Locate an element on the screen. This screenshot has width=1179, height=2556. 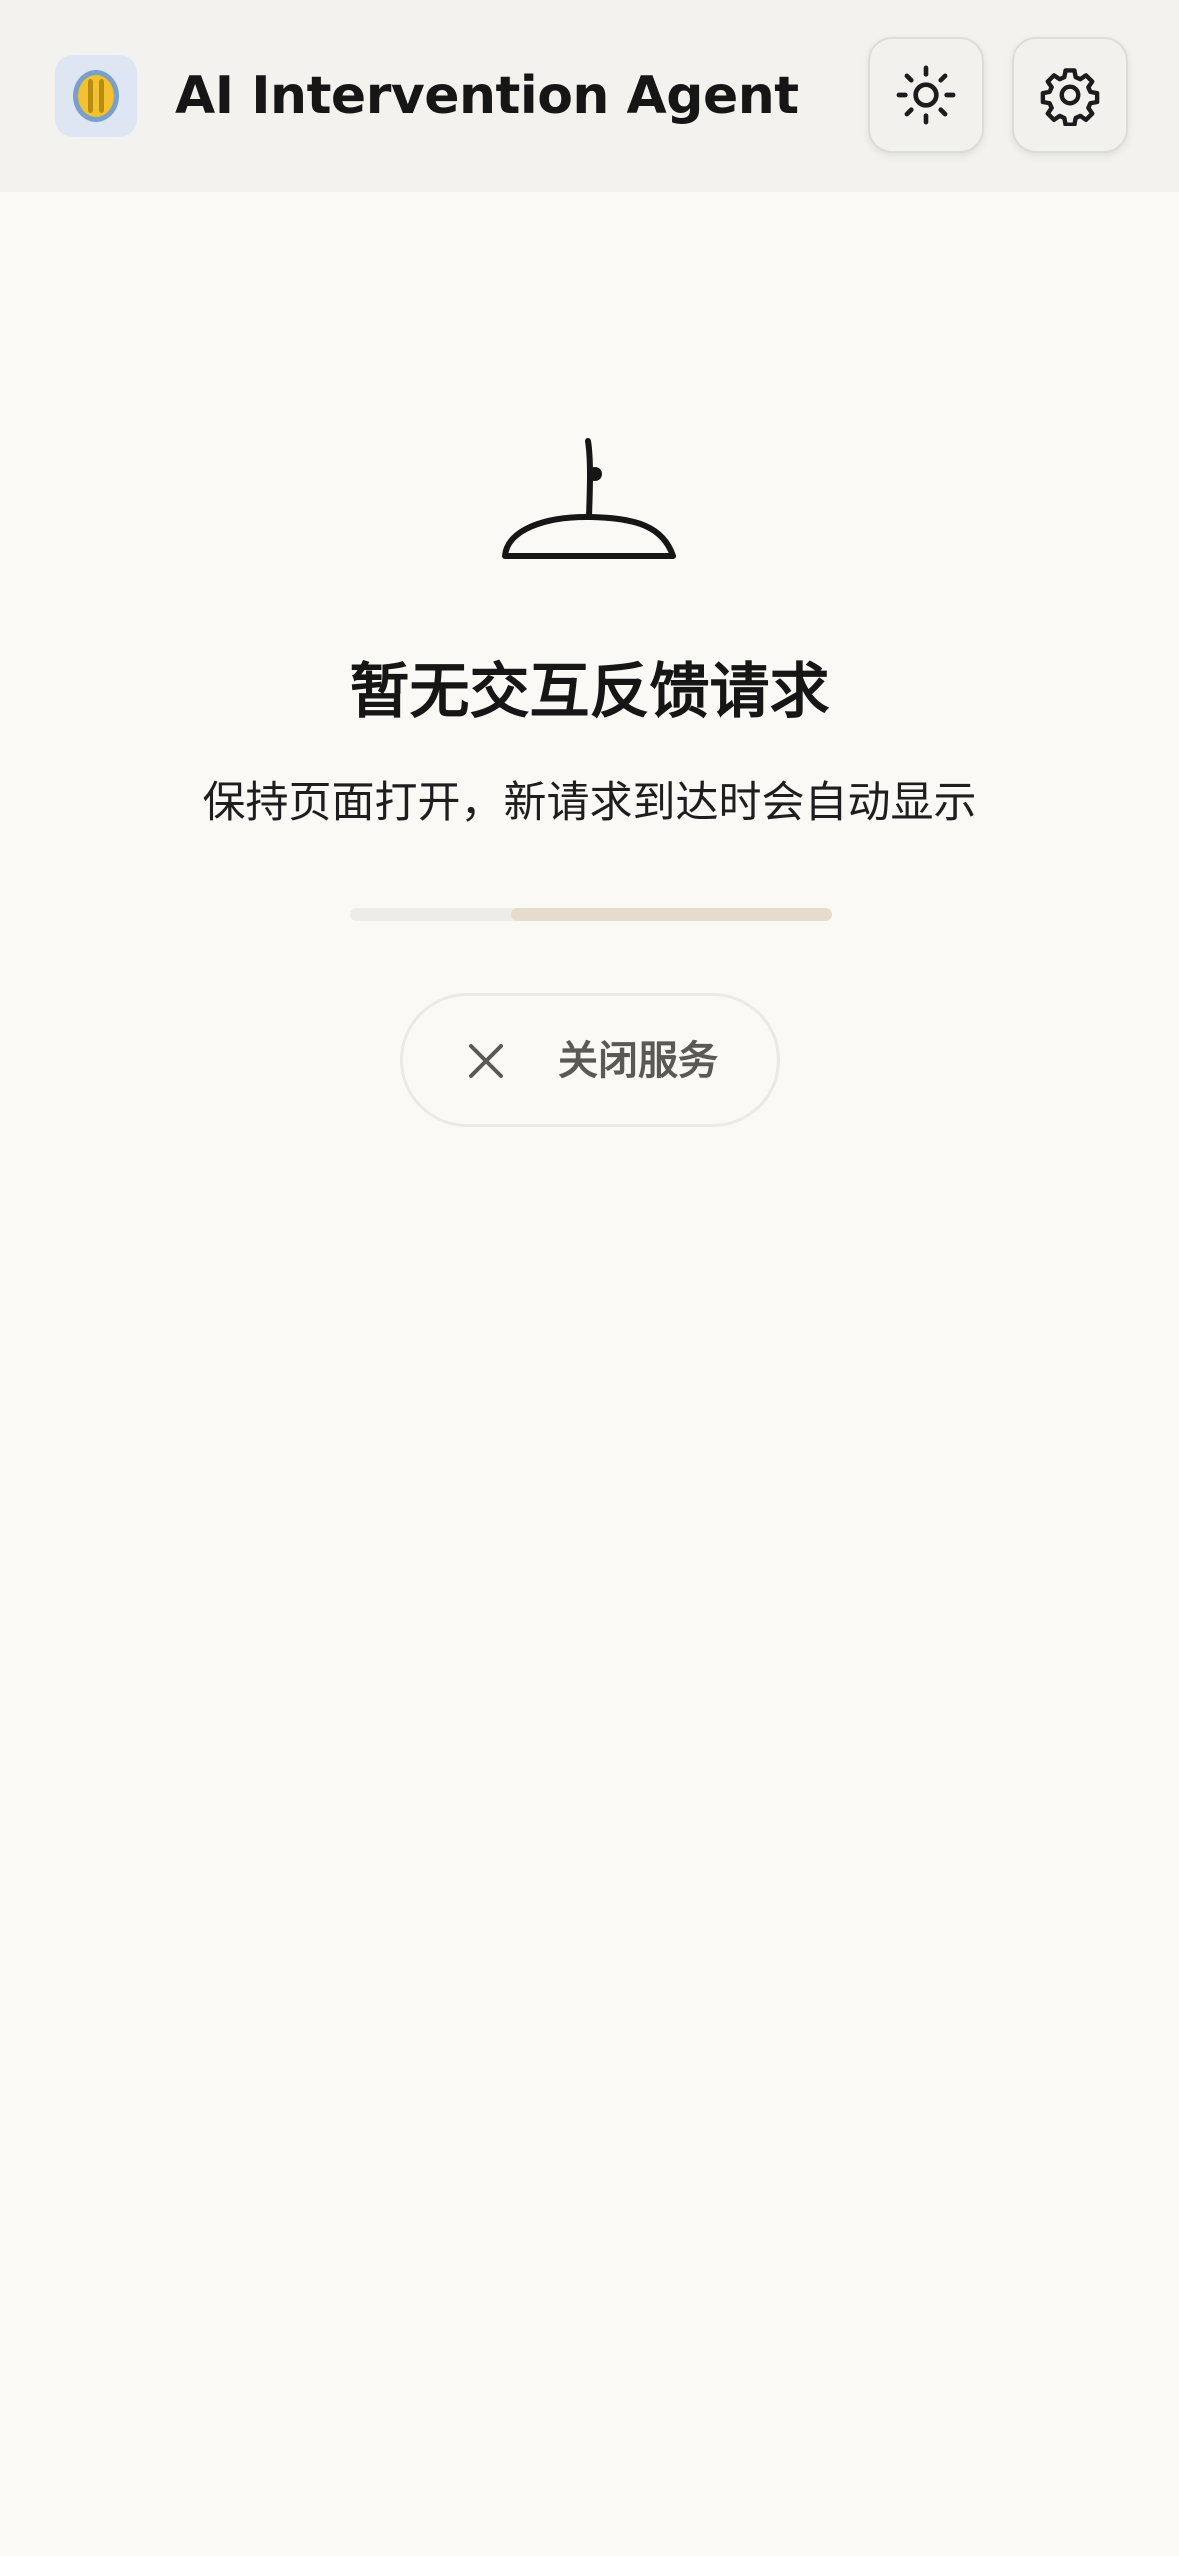
app-header: AI Intervention Agent is located at coordinates (589, 96).